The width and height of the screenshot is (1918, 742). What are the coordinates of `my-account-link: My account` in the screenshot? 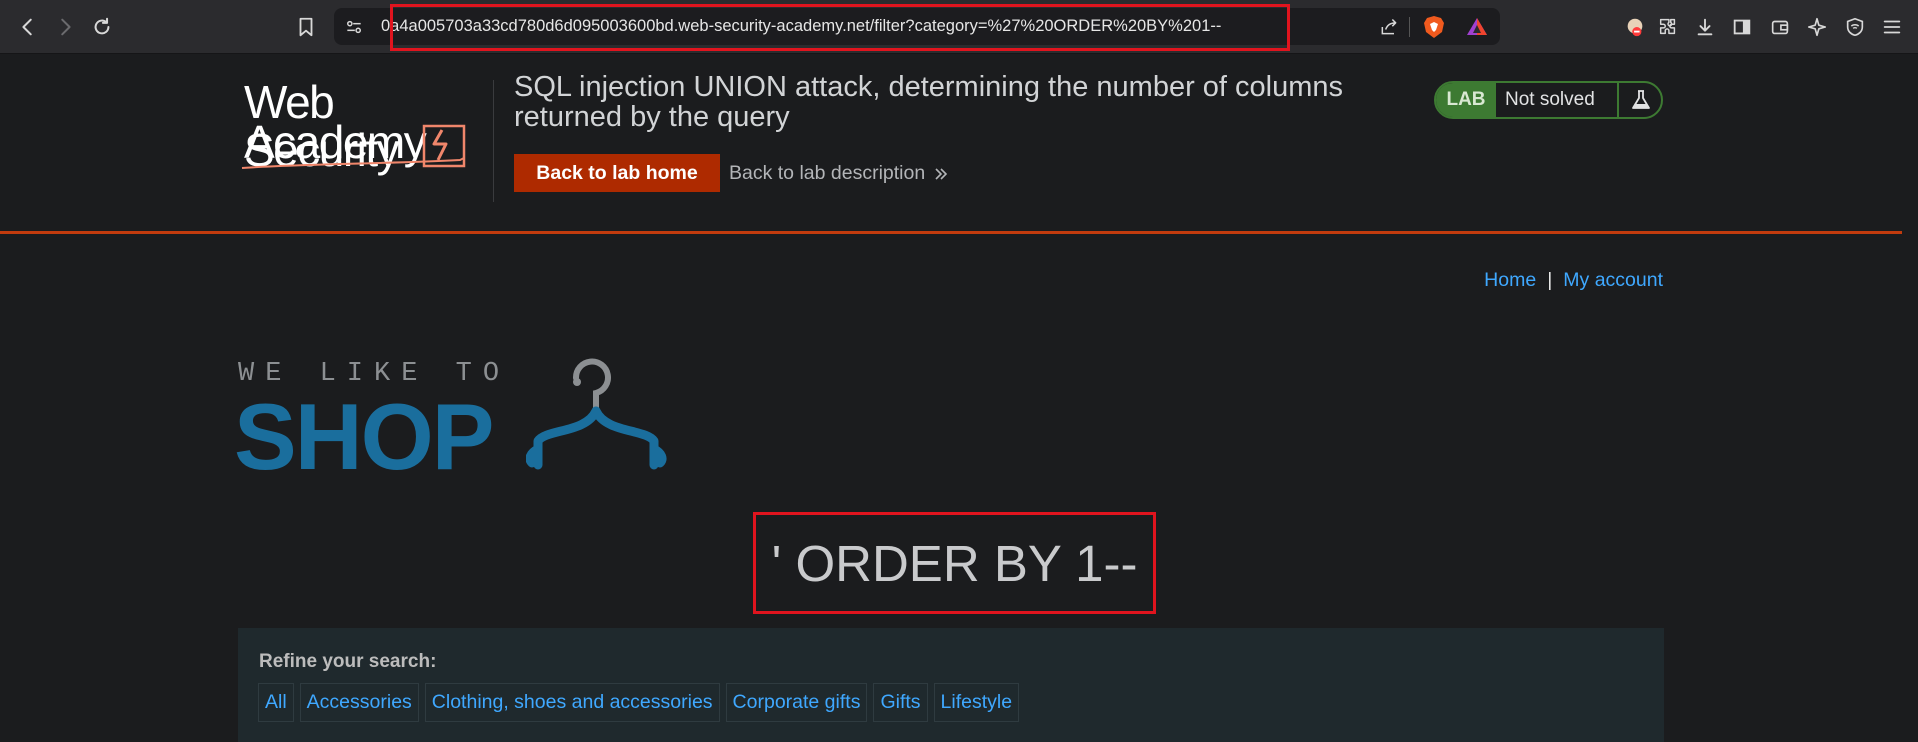 It's located at (1613, 280).